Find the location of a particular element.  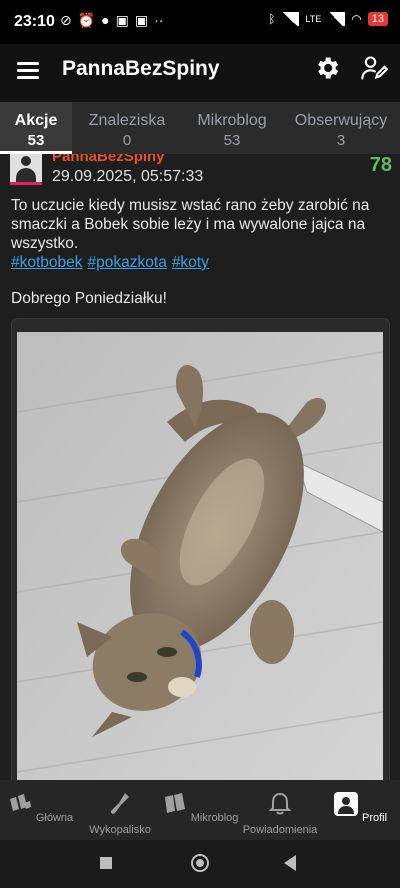

status-bar: 23:10 ⊘ ⏰ ● ▣ ▣ ·· ᛒ LTE ◠ 13 is located at coordinates (200, 22).